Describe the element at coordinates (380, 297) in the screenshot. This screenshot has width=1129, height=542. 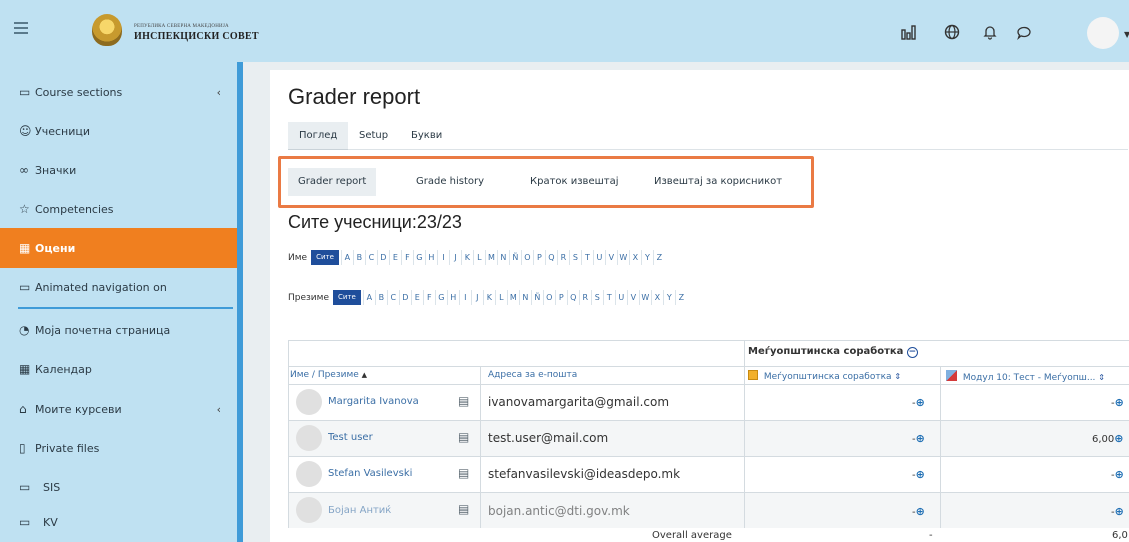
I see `lastname-letter: B` at that location.